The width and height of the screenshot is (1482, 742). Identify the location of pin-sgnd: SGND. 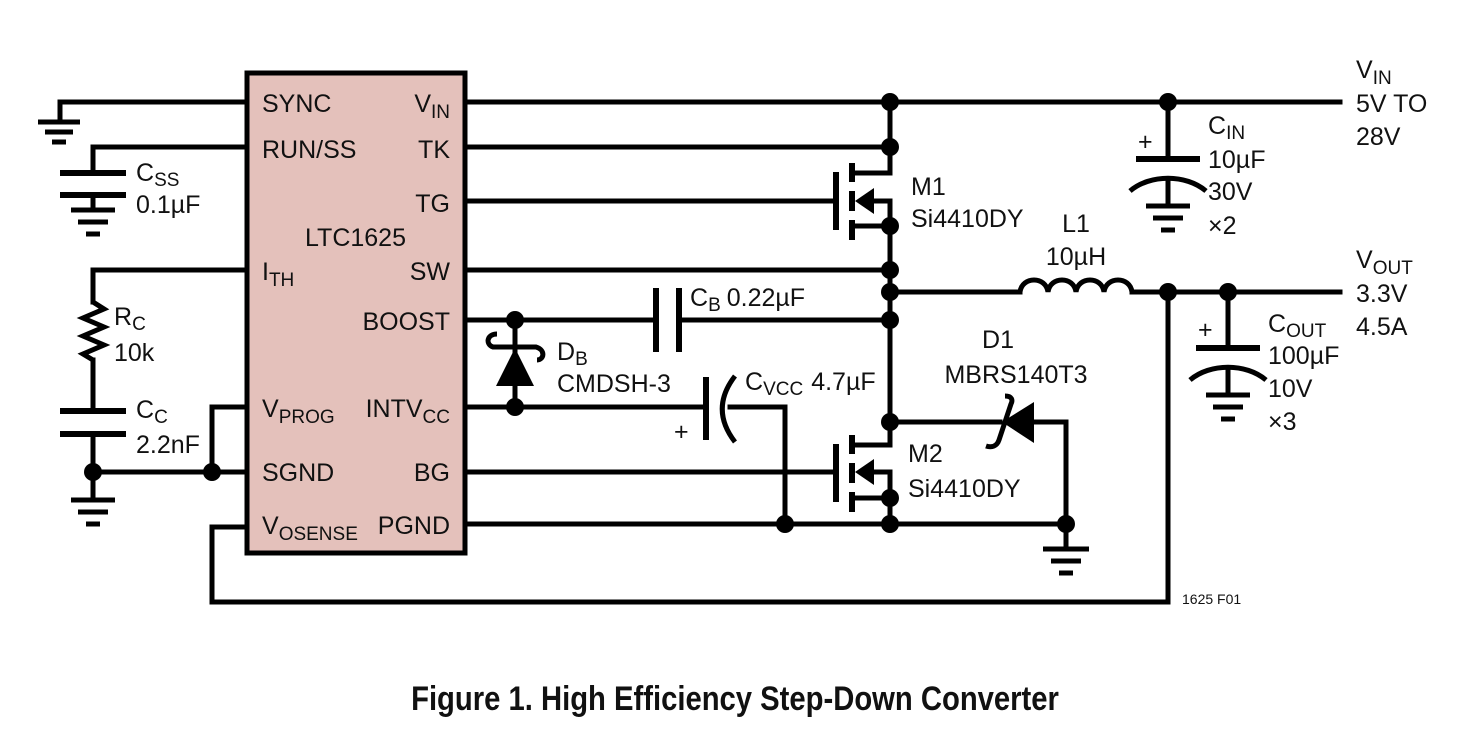
(298, 473).